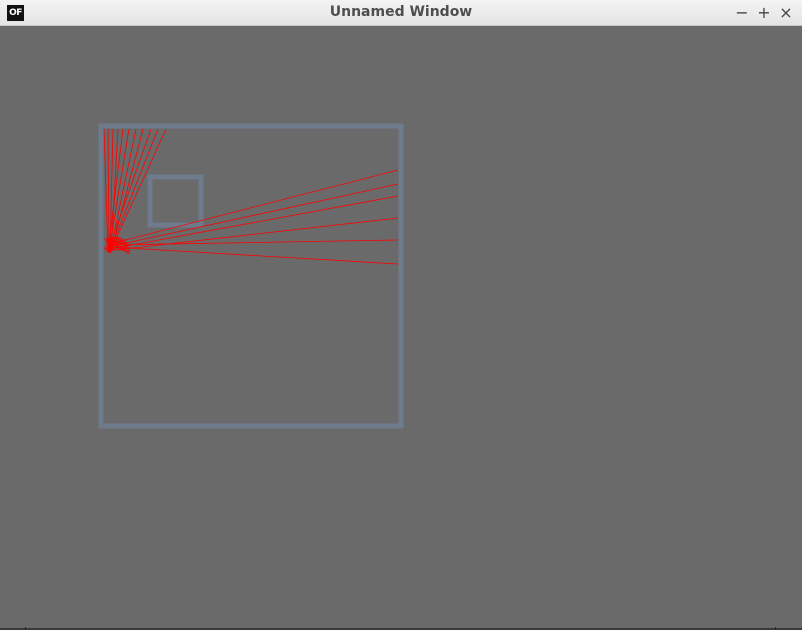 The width and height of the screenshot is (802, 630). I want to click on close-button: ×, so click(786, 13).